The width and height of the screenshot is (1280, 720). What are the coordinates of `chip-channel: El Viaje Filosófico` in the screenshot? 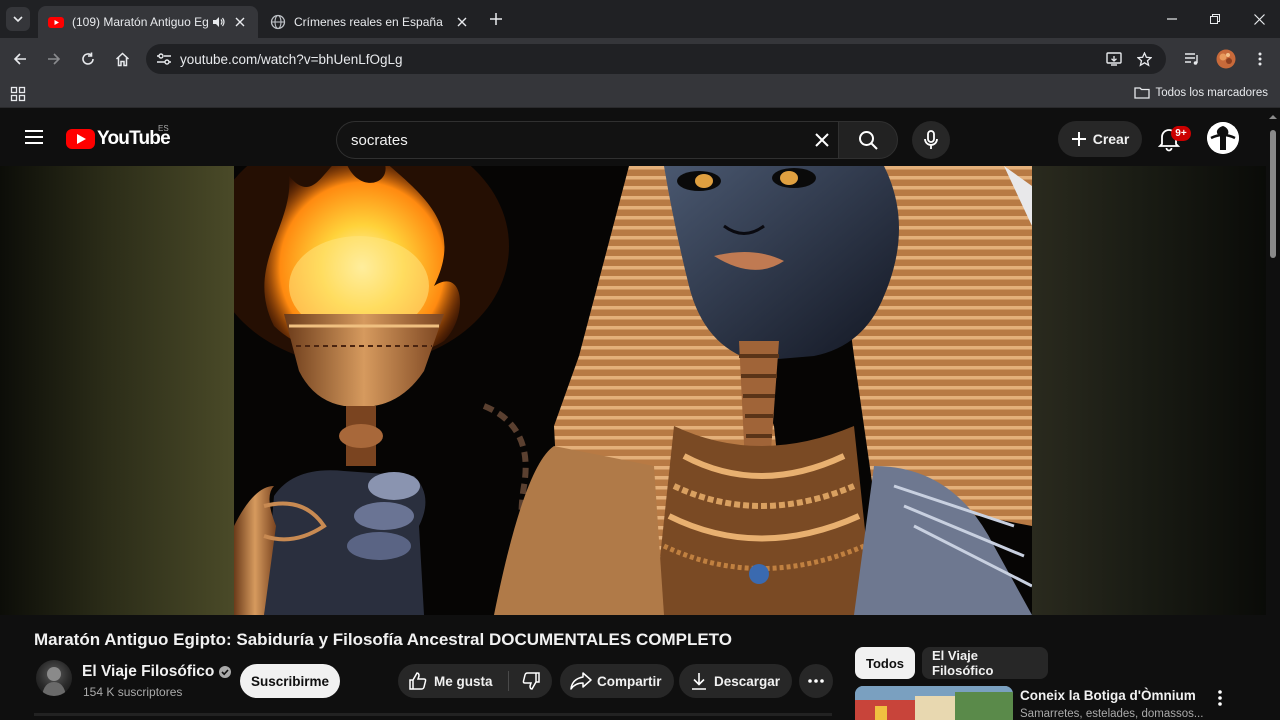 It's located at (985, 663).